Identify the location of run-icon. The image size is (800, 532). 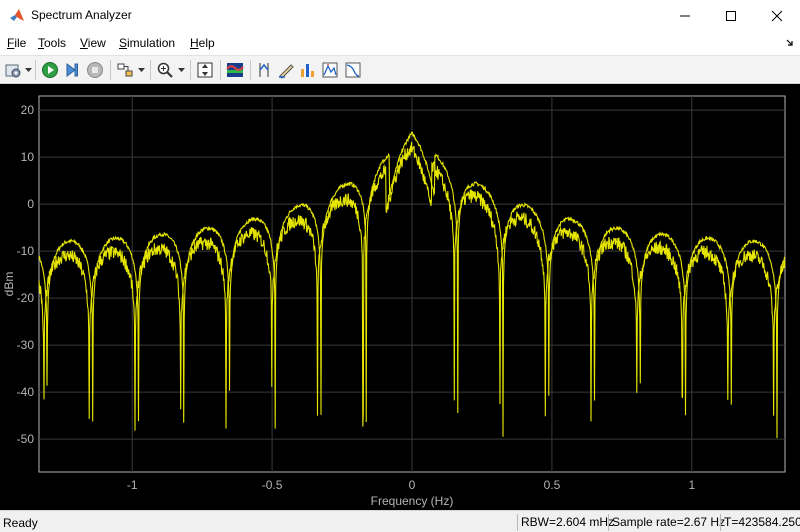
(50, 70).